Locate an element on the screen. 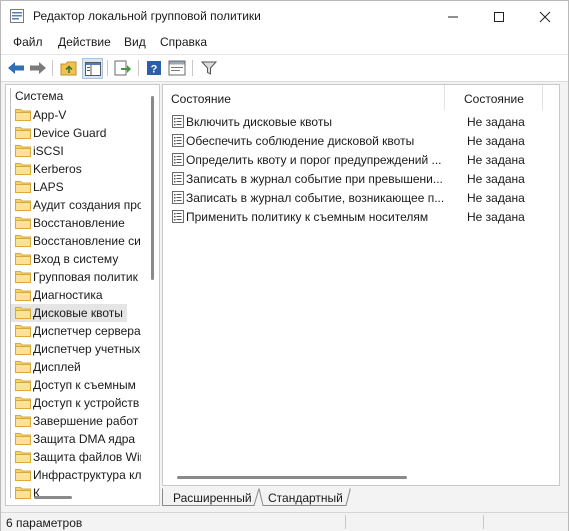 The image size is (569, 531). menu-view: Вид is located at coordinates (135, 42).